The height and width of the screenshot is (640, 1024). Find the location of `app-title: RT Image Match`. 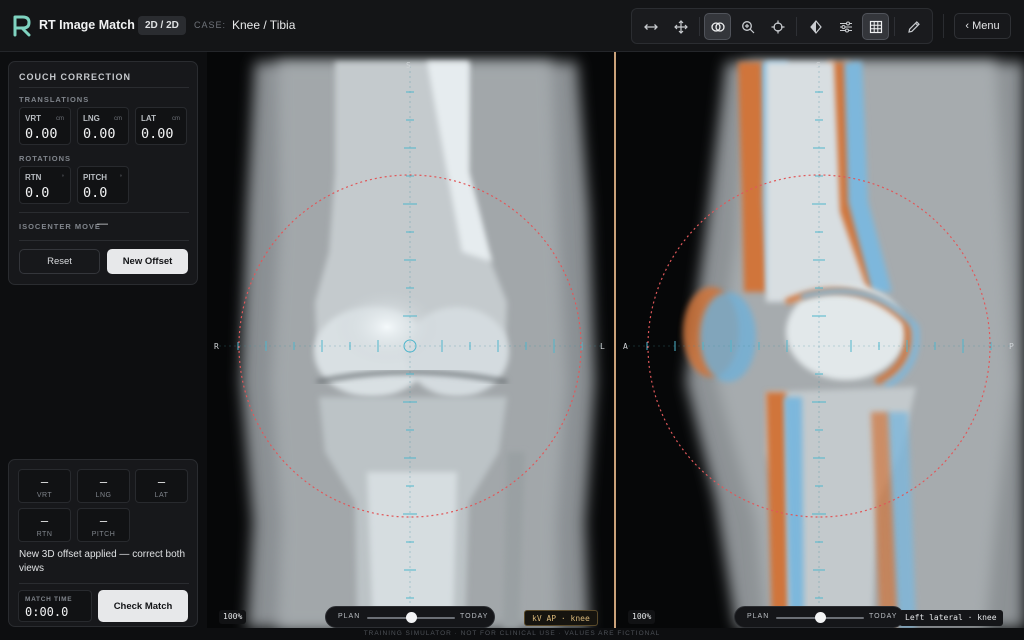

app-title: RT Image Match is located at coordinates (87, 25).